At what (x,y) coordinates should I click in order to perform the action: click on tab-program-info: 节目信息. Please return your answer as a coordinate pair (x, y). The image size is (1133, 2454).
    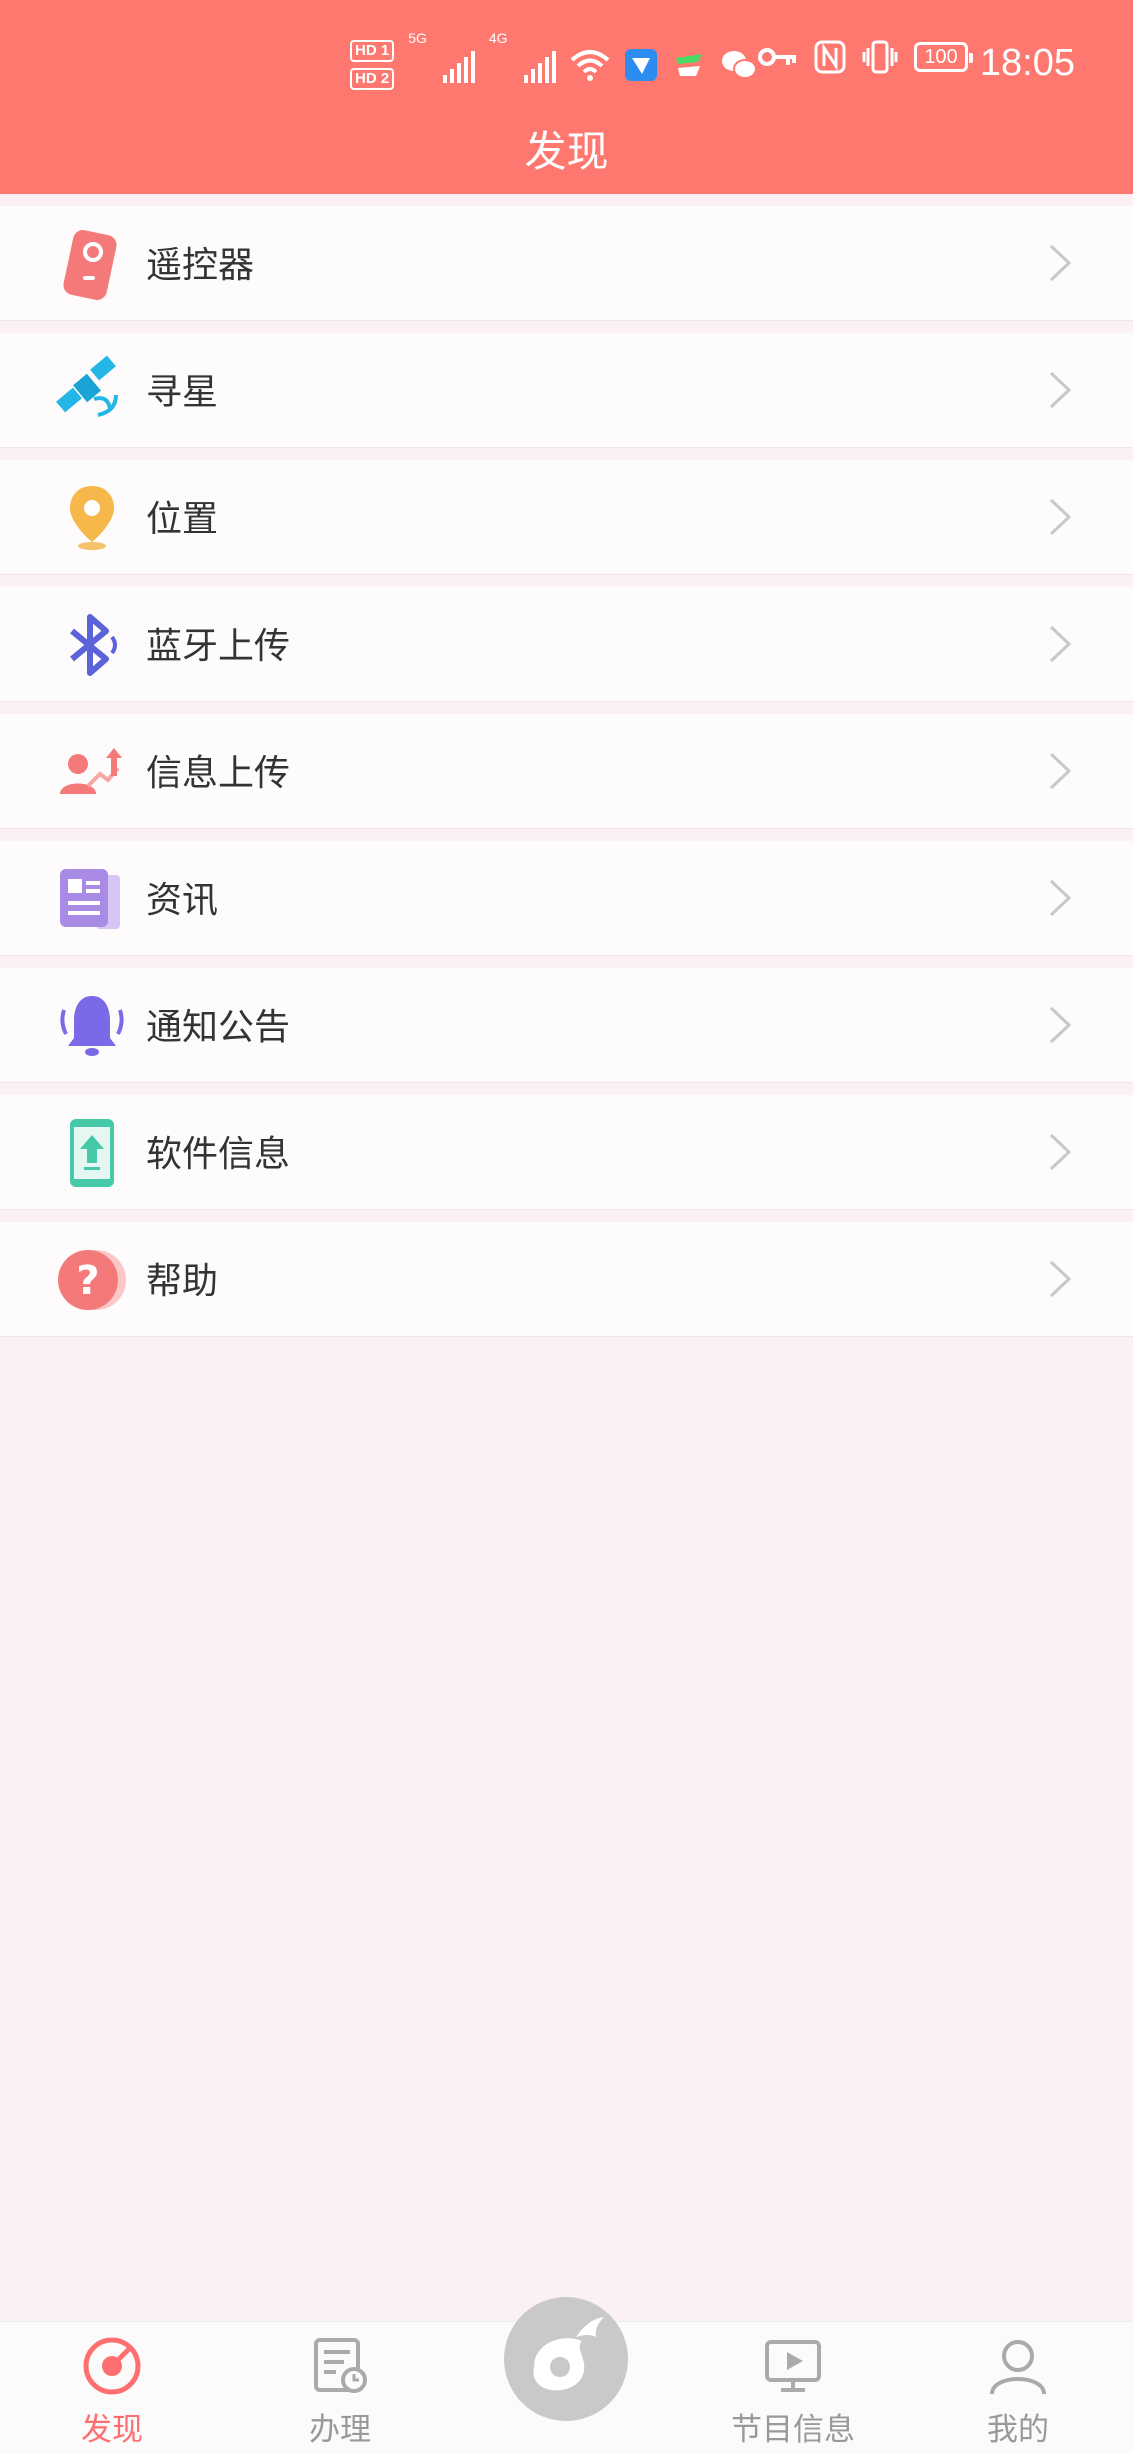
    Looking at the image, I should click on (793, 2388).